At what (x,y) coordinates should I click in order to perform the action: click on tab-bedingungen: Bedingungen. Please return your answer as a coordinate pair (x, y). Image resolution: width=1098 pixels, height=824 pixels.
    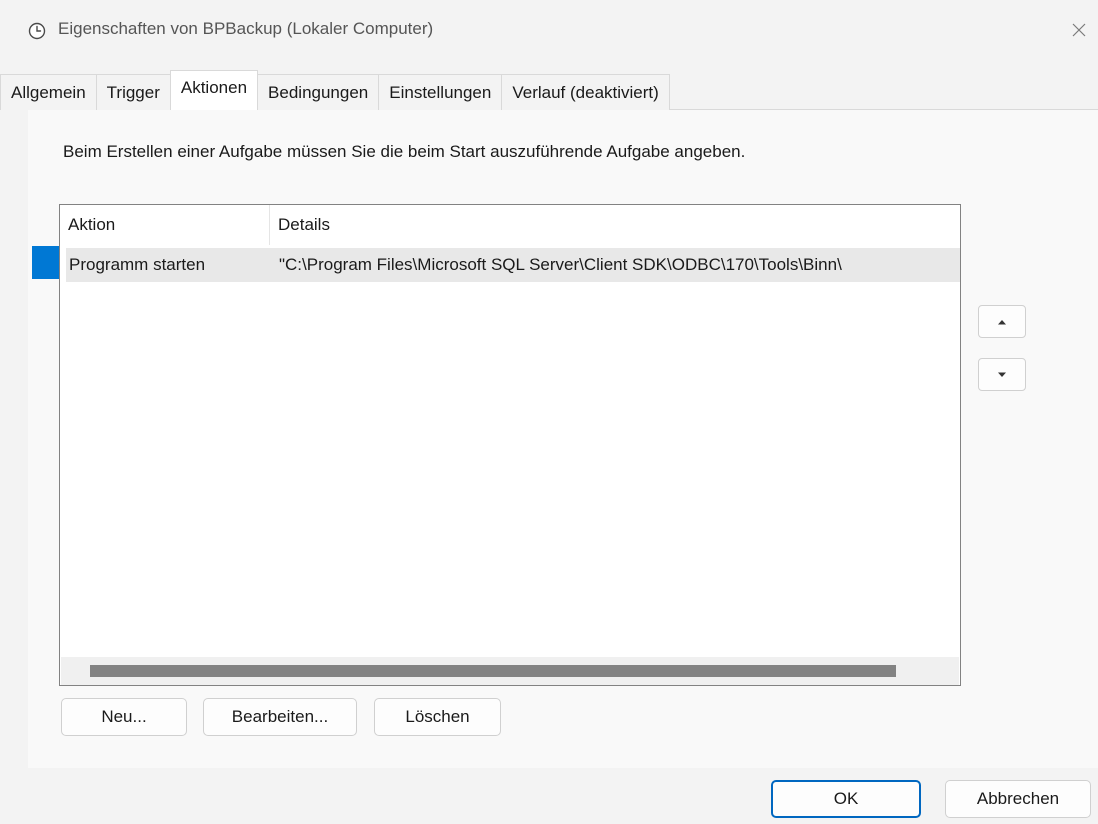
    Looking at the image, I should click on (318, 92).